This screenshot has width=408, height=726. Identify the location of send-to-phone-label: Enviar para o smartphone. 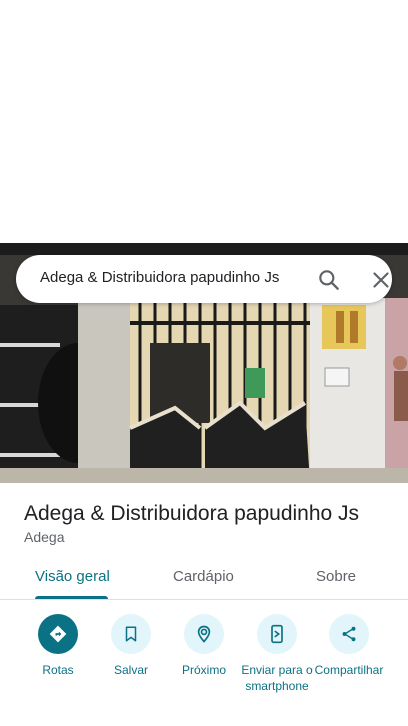
(277, 678).